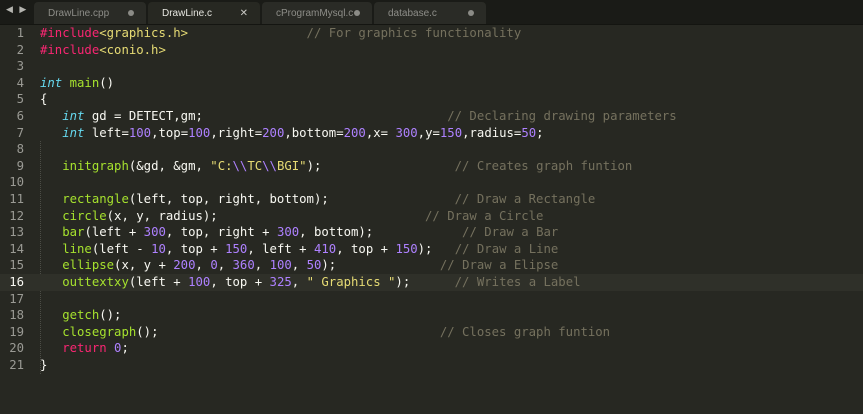 The height and width of the screenshot is (414, 863). I want to click on line-number: 15, so click(16, 265).